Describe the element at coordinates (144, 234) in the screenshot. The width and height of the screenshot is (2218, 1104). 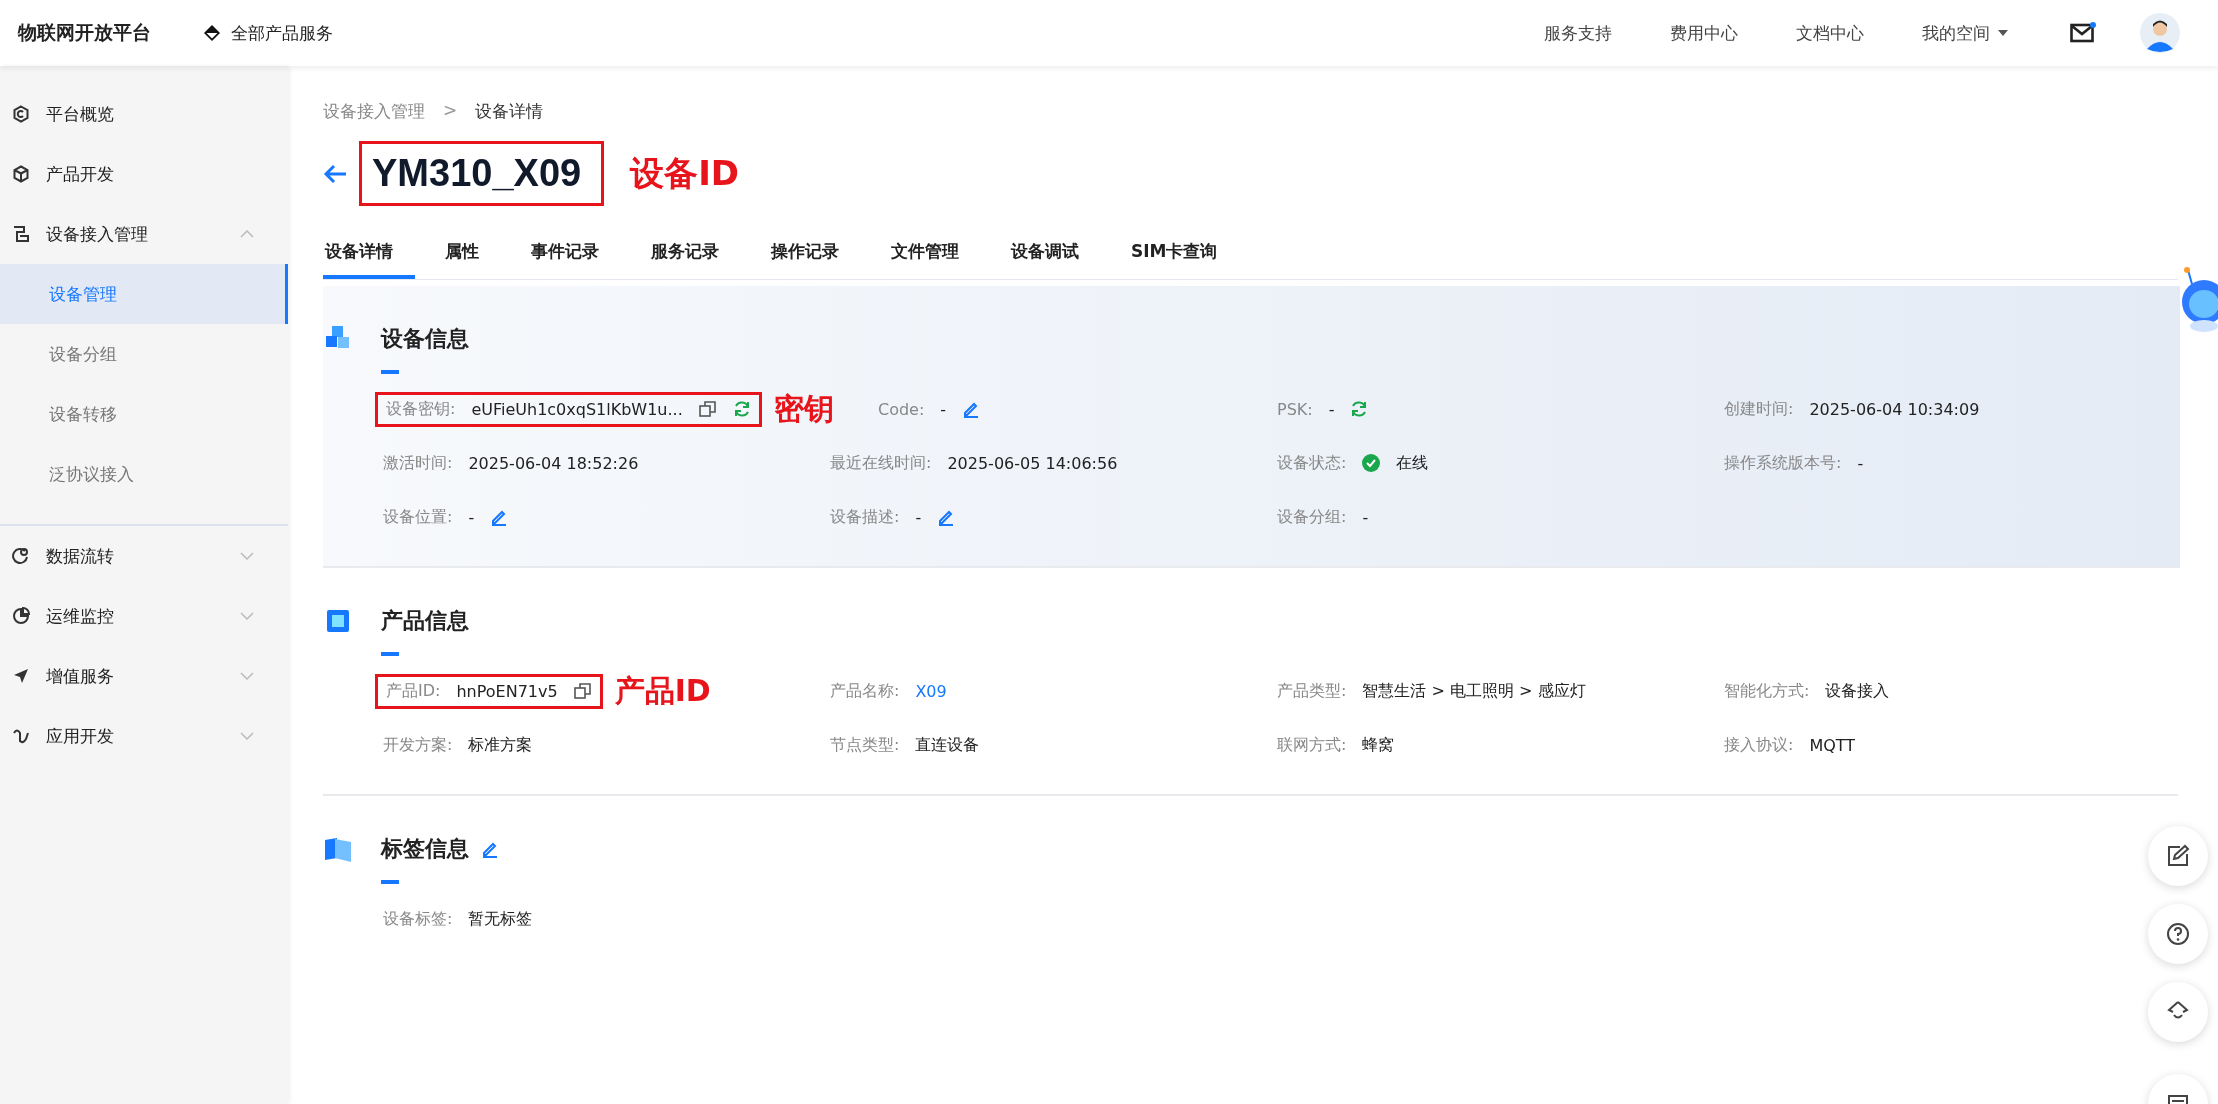
I see `sidebar-item: 设备接入管理` at that location.